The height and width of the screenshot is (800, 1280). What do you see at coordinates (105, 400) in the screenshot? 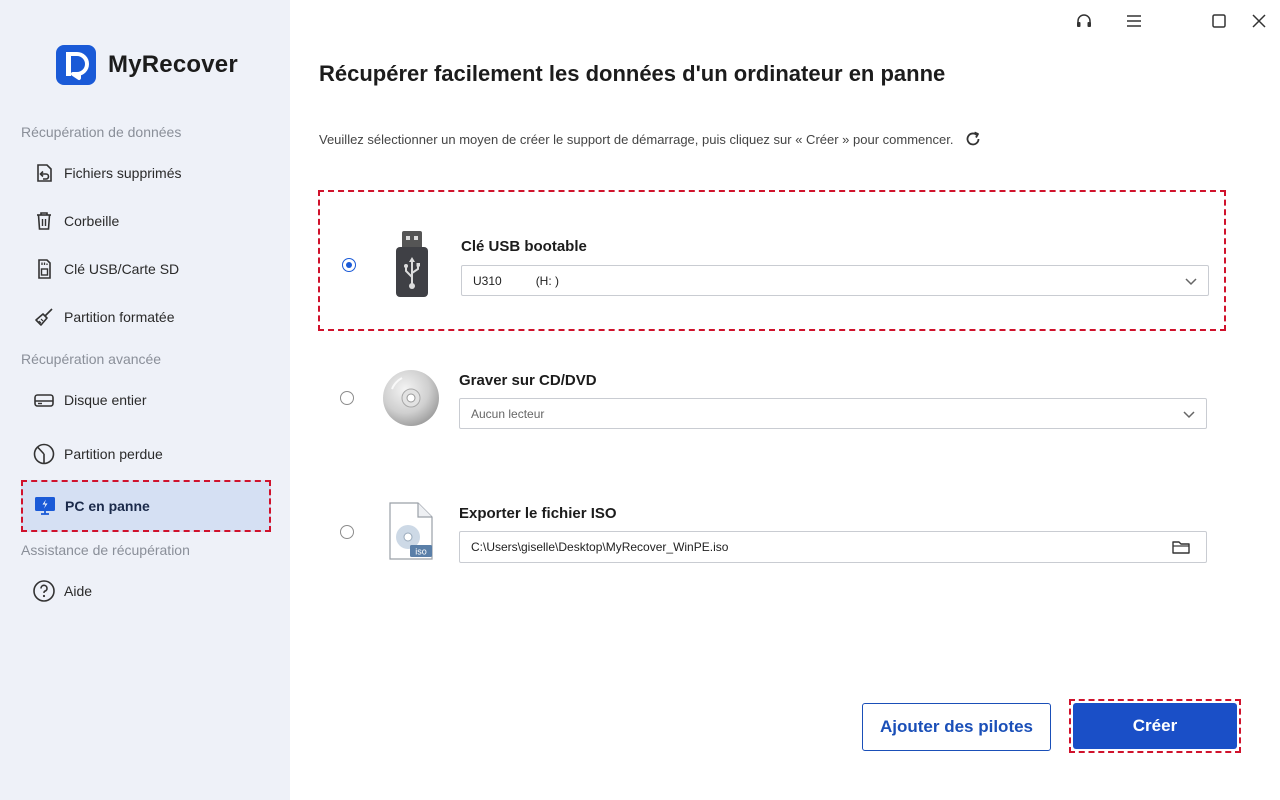
I see `sidebar-item-label: Disque entier` at bounding box center [105, 400].